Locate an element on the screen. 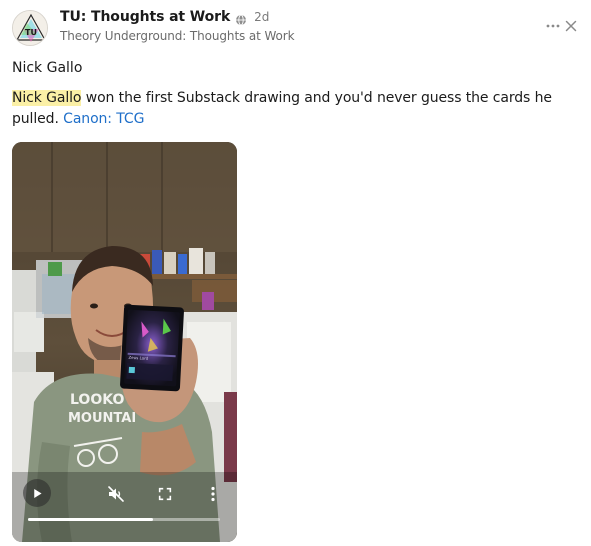  video-progress-bar is located at coordinates (124, 519).